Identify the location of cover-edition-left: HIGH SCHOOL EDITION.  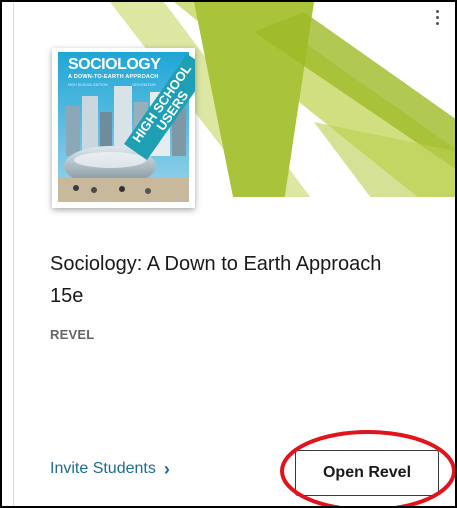
(88, 85).